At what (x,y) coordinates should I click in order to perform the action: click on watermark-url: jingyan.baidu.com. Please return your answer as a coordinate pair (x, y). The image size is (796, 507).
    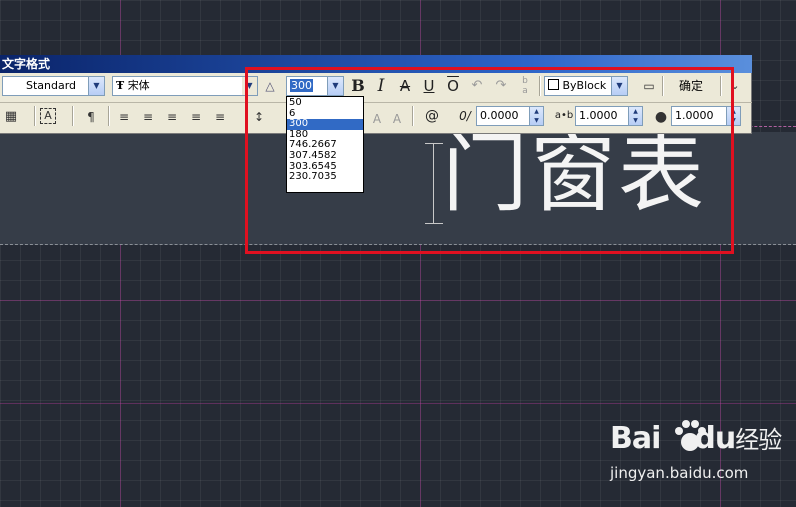
    Looking at the image, I should click on (679, 473).